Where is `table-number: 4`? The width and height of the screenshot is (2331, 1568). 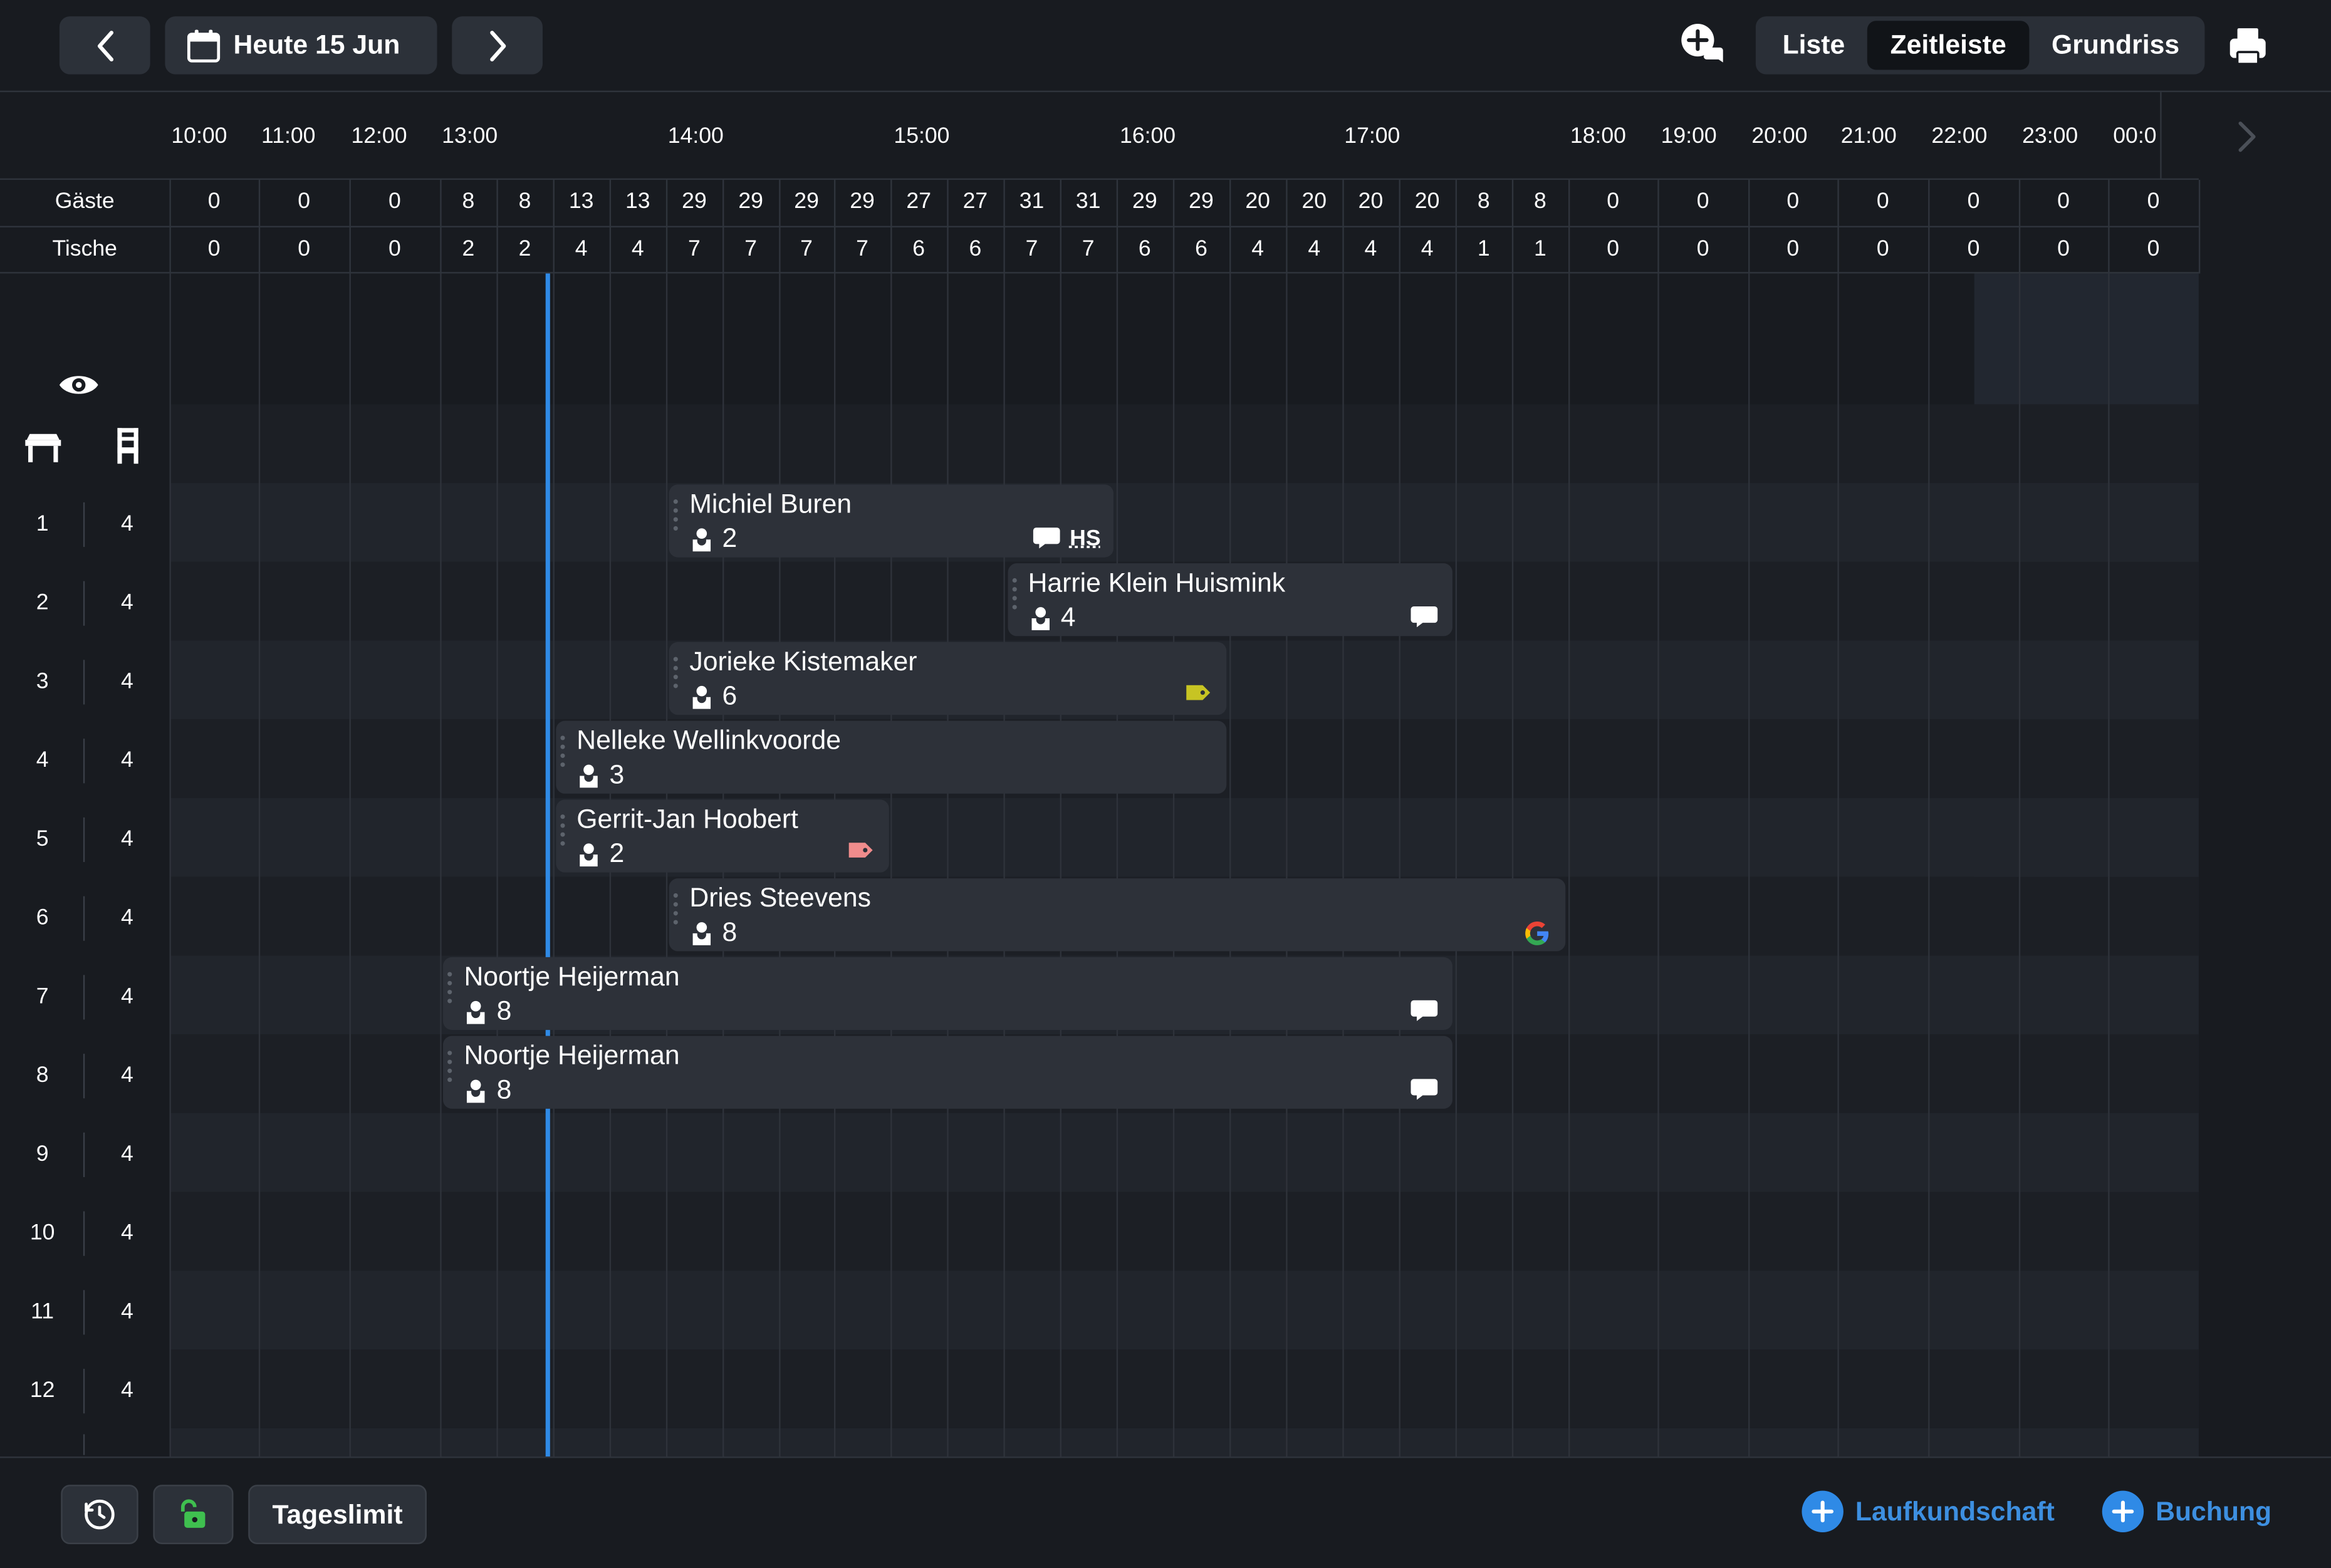 table-number: 4 is located at coordinates (42, 759).